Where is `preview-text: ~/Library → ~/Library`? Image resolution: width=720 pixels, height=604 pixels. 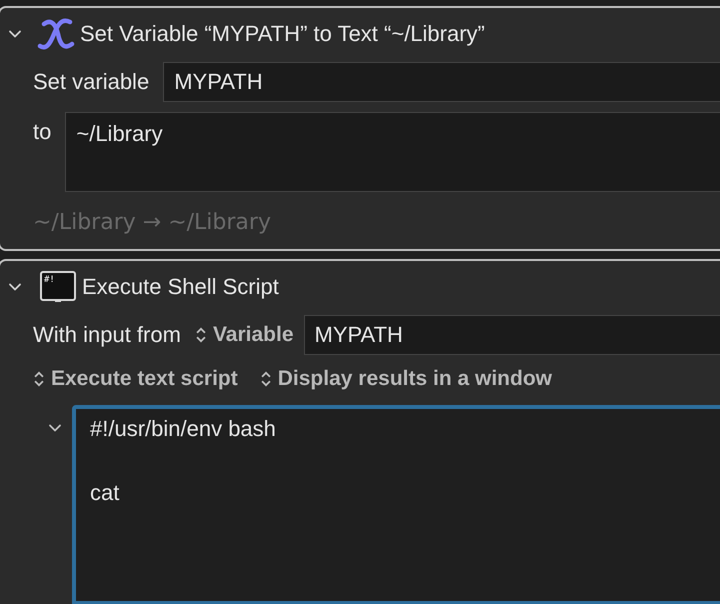 preview-text: ~/Library → ~/Library is located at coordinates (152, 222).